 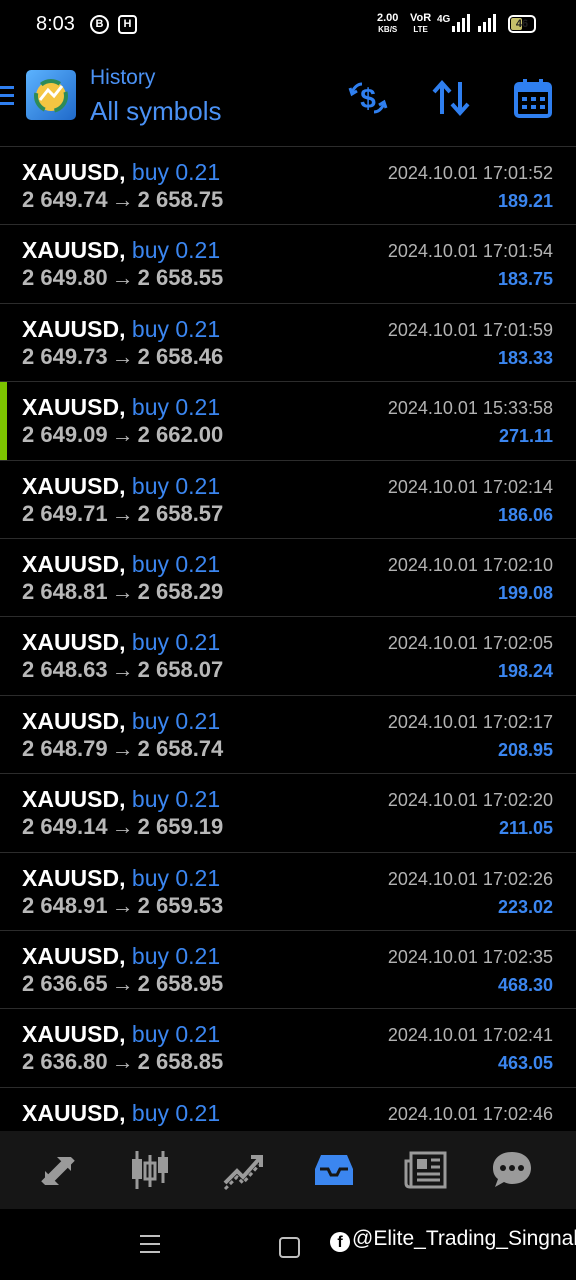 I want to click on open-price: 2 636.65, so click(x=65, y=983).